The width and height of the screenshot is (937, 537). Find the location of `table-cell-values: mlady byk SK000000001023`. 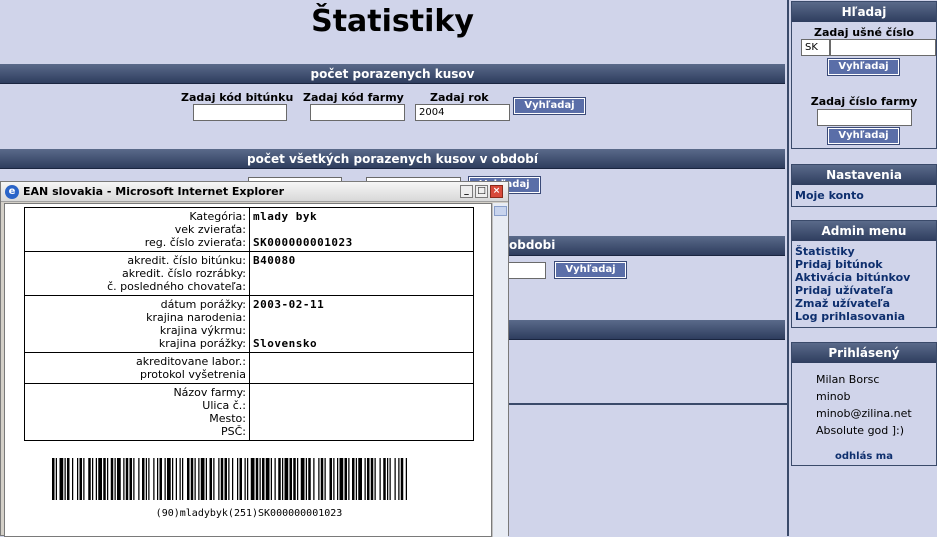

table-cell-values: mlady byk SK000000001023 is located at coordinates (361, 229).